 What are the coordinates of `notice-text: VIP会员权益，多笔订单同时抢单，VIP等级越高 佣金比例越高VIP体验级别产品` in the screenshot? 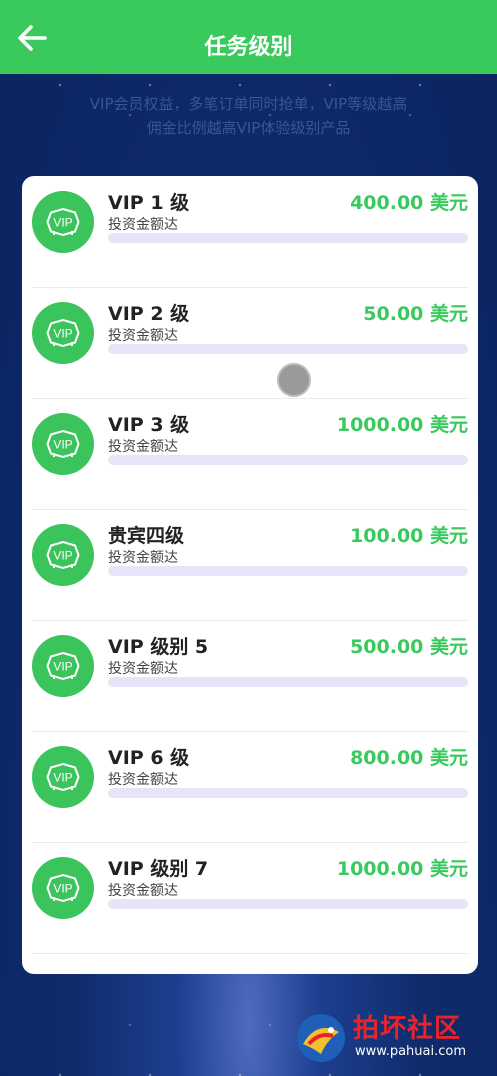 It's located at (248, 116).